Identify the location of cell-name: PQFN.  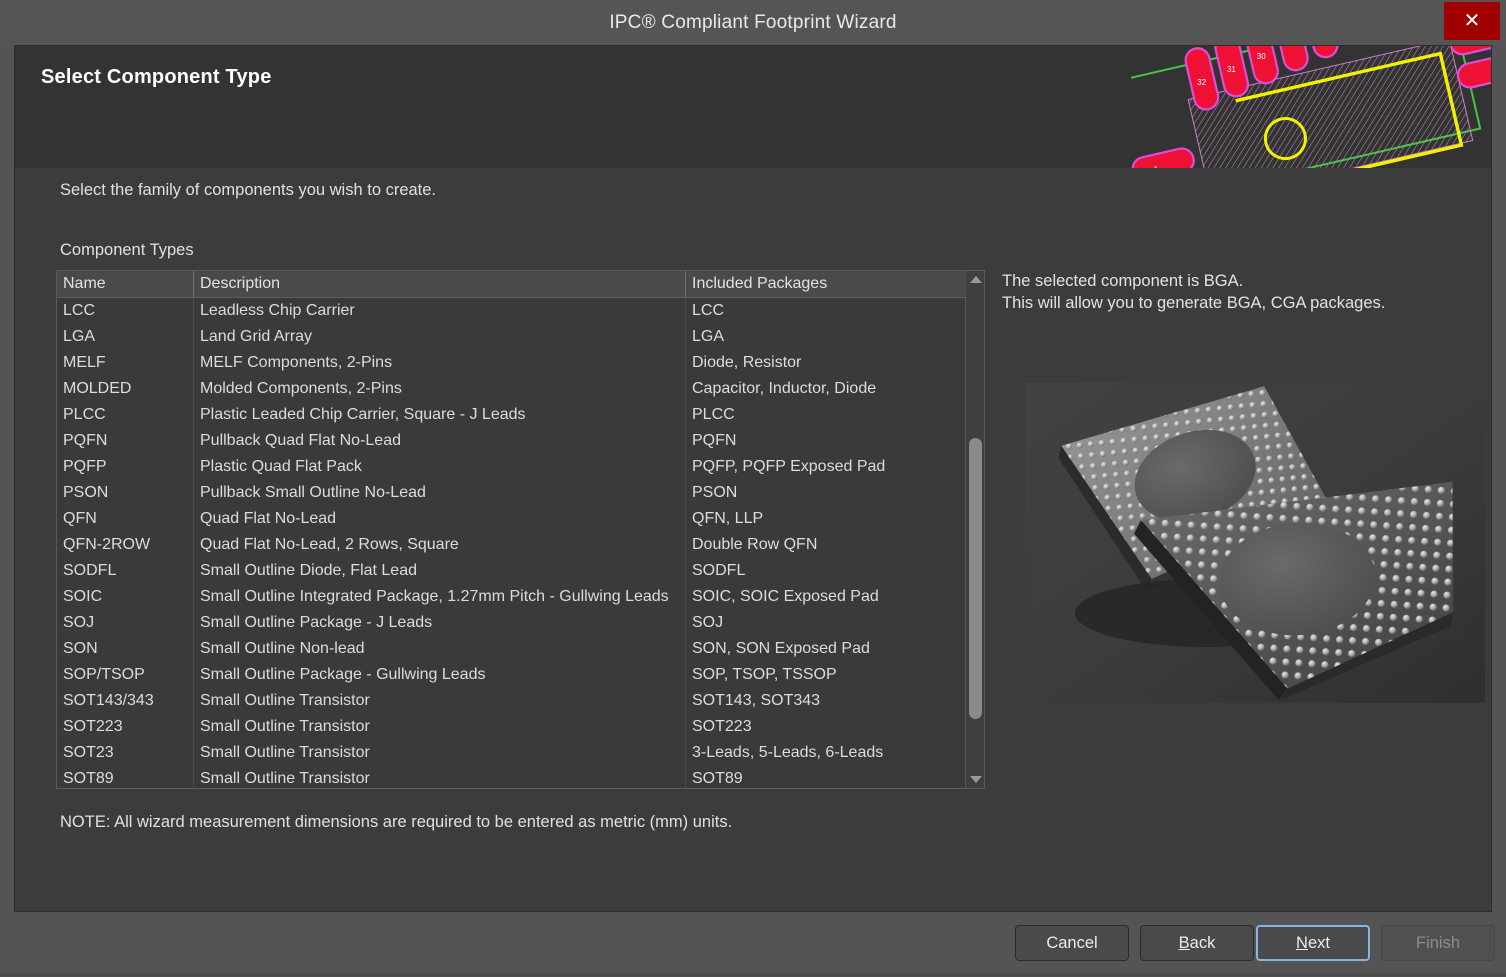
(125, 441).